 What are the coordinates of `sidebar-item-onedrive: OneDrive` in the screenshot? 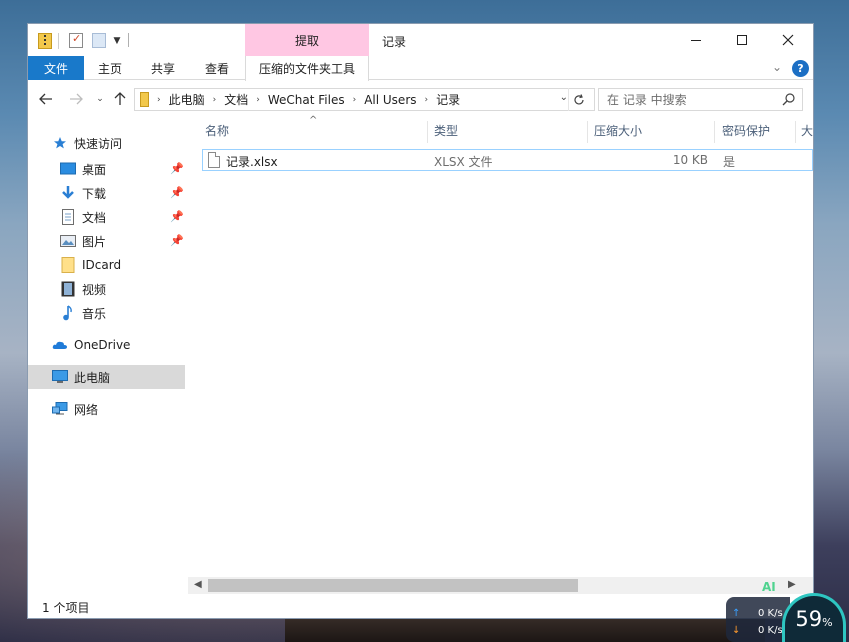 It's located at (106, 345).